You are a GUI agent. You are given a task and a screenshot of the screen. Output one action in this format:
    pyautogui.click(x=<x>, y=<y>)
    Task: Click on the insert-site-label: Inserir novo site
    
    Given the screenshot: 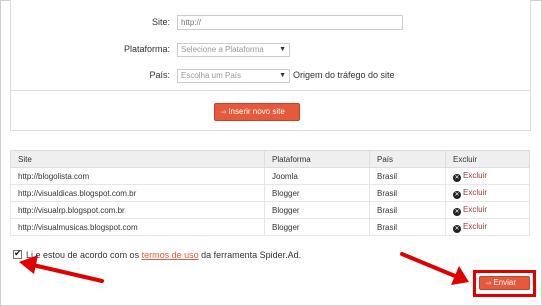 What is the action you would take?
    pyautogui.click(x=256, y=111)
    